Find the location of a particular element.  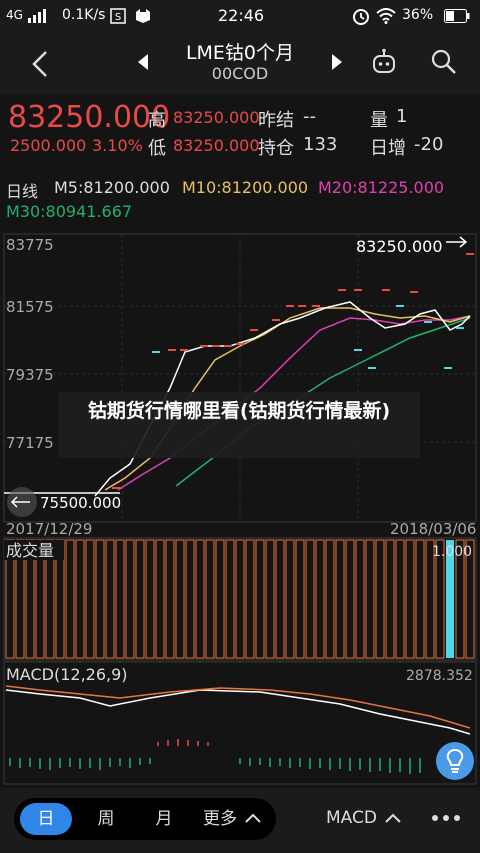

network-type: 4G is located at coordinates (14, 15).